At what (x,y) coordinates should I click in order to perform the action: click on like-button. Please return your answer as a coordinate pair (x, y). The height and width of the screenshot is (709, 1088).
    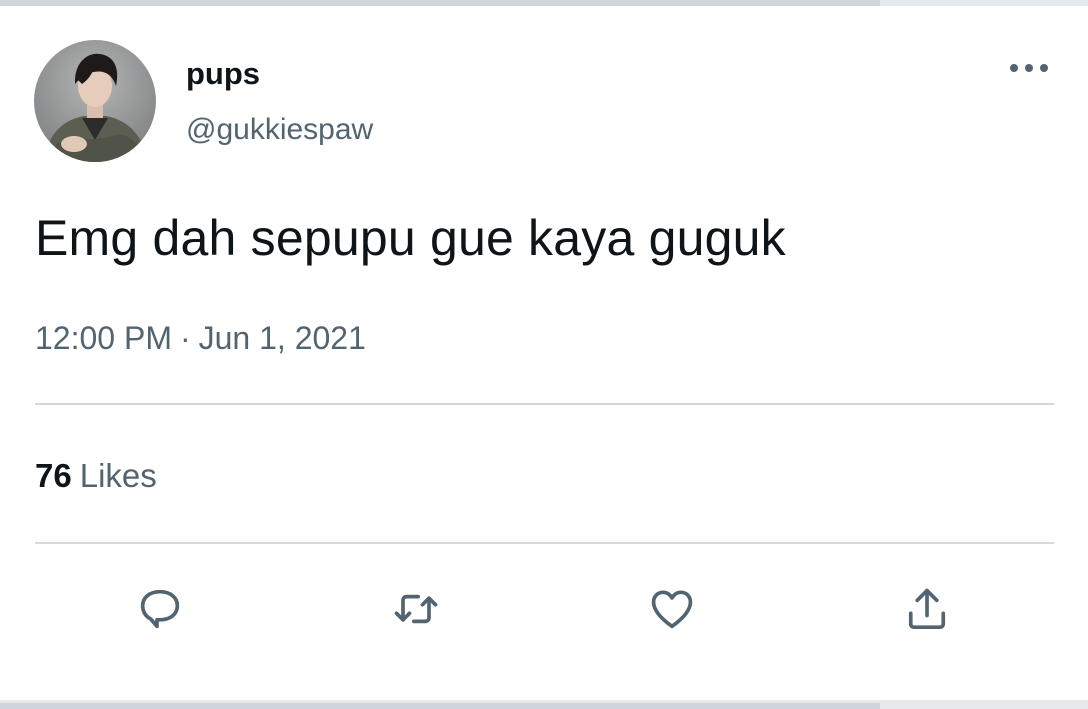
    Looking at the image, I should click on (672, 609).